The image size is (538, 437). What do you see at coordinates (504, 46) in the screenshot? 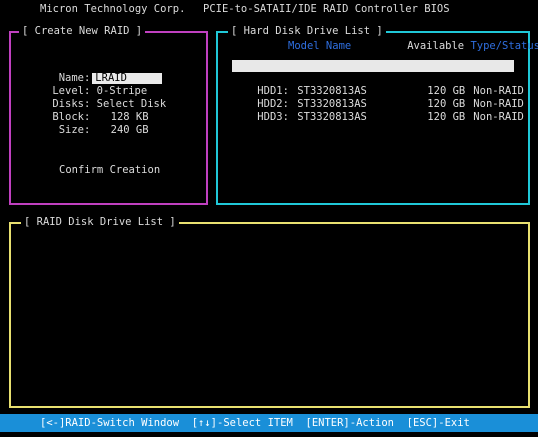
I see `col-type-status: Type/Status` at bounding box center [504, 46].